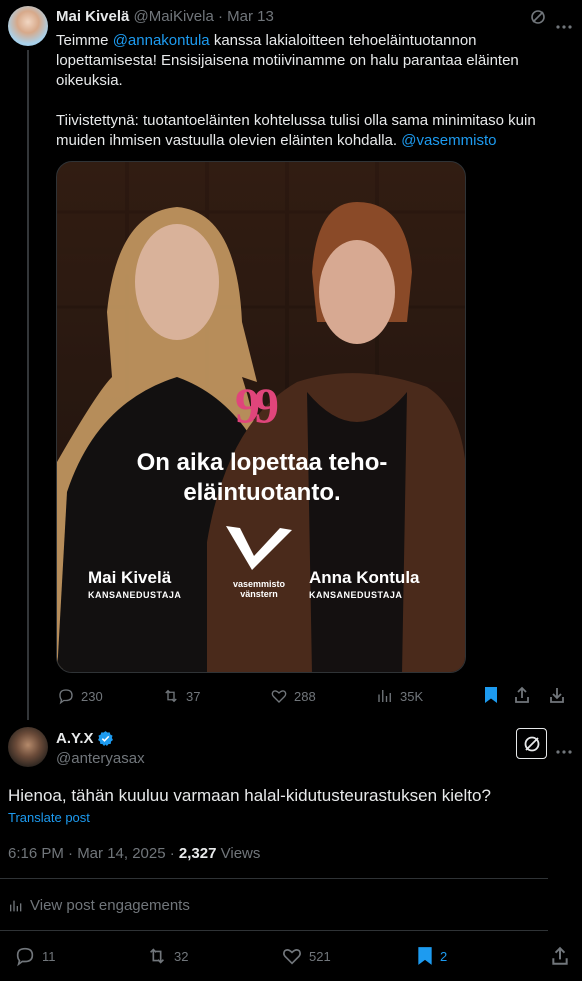 This screenshot has height=981, width=582. I want to click on repost-count: 37, so click(193, 696).